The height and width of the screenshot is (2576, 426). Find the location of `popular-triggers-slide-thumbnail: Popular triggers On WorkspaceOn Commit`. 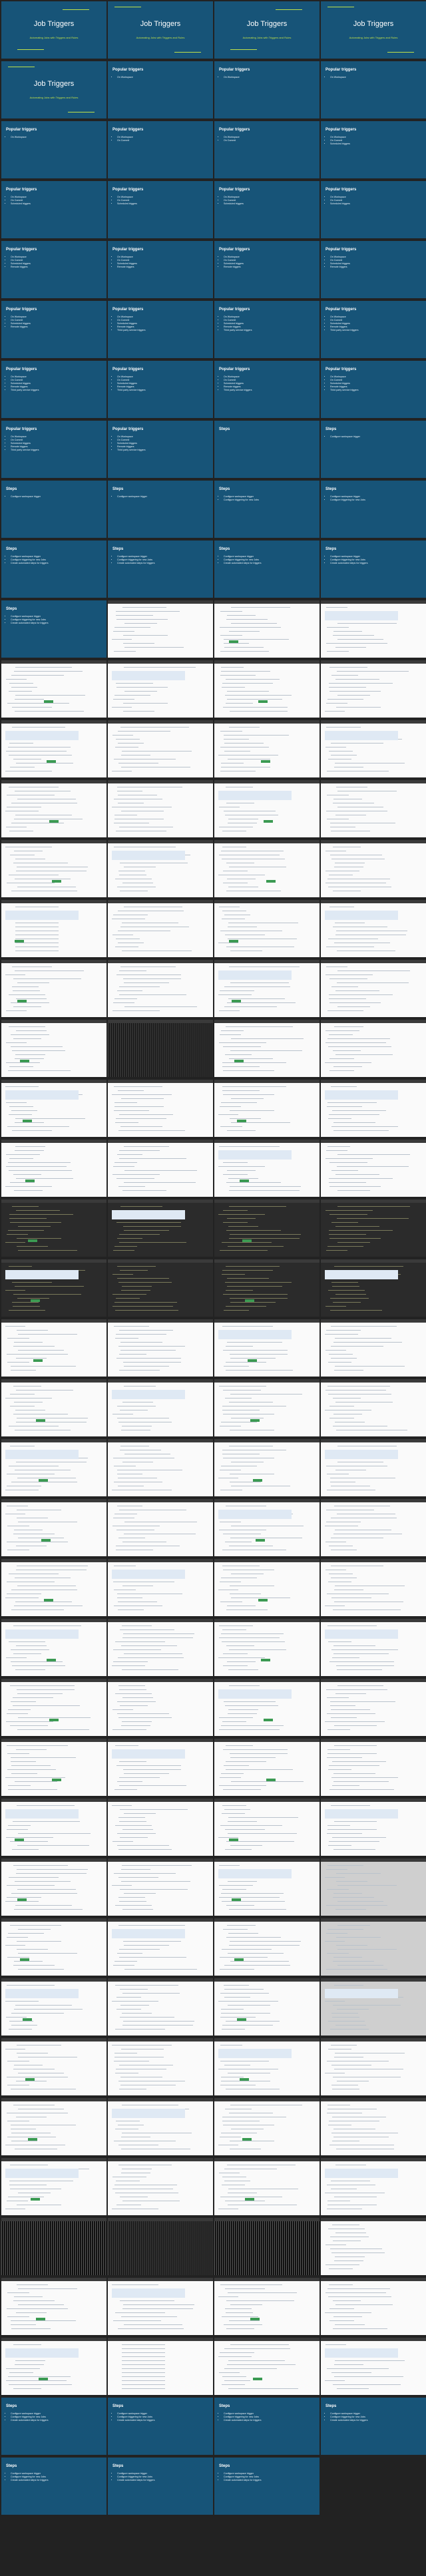

popular-triggers-slide-thumbnail: Popular triggers On WorkspaceOn Commit is located at coordinates (160, 149).